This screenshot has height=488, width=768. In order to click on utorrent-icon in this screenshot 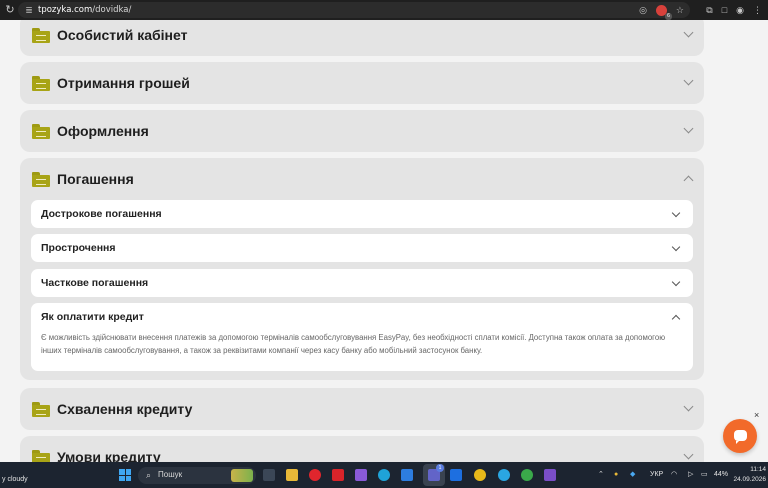, I will do `click(527, 475)`.